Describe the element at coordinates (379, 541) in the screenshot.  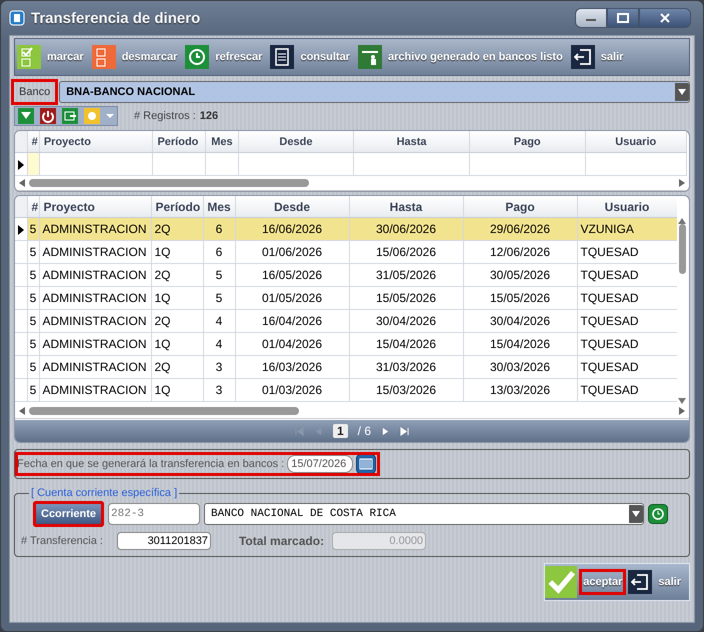
I see `total-field: 0.0000` at that location.